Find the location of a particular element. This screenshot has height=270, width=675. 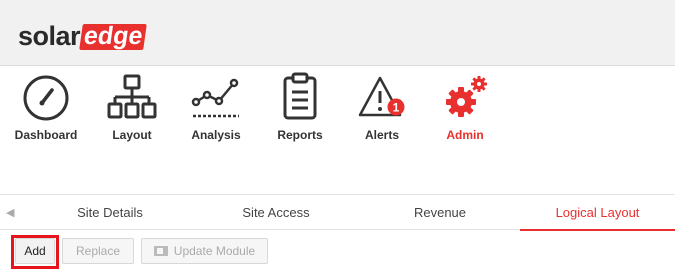

nav-item-alerts: 1 Alerts is located at coordinates (382, 106).